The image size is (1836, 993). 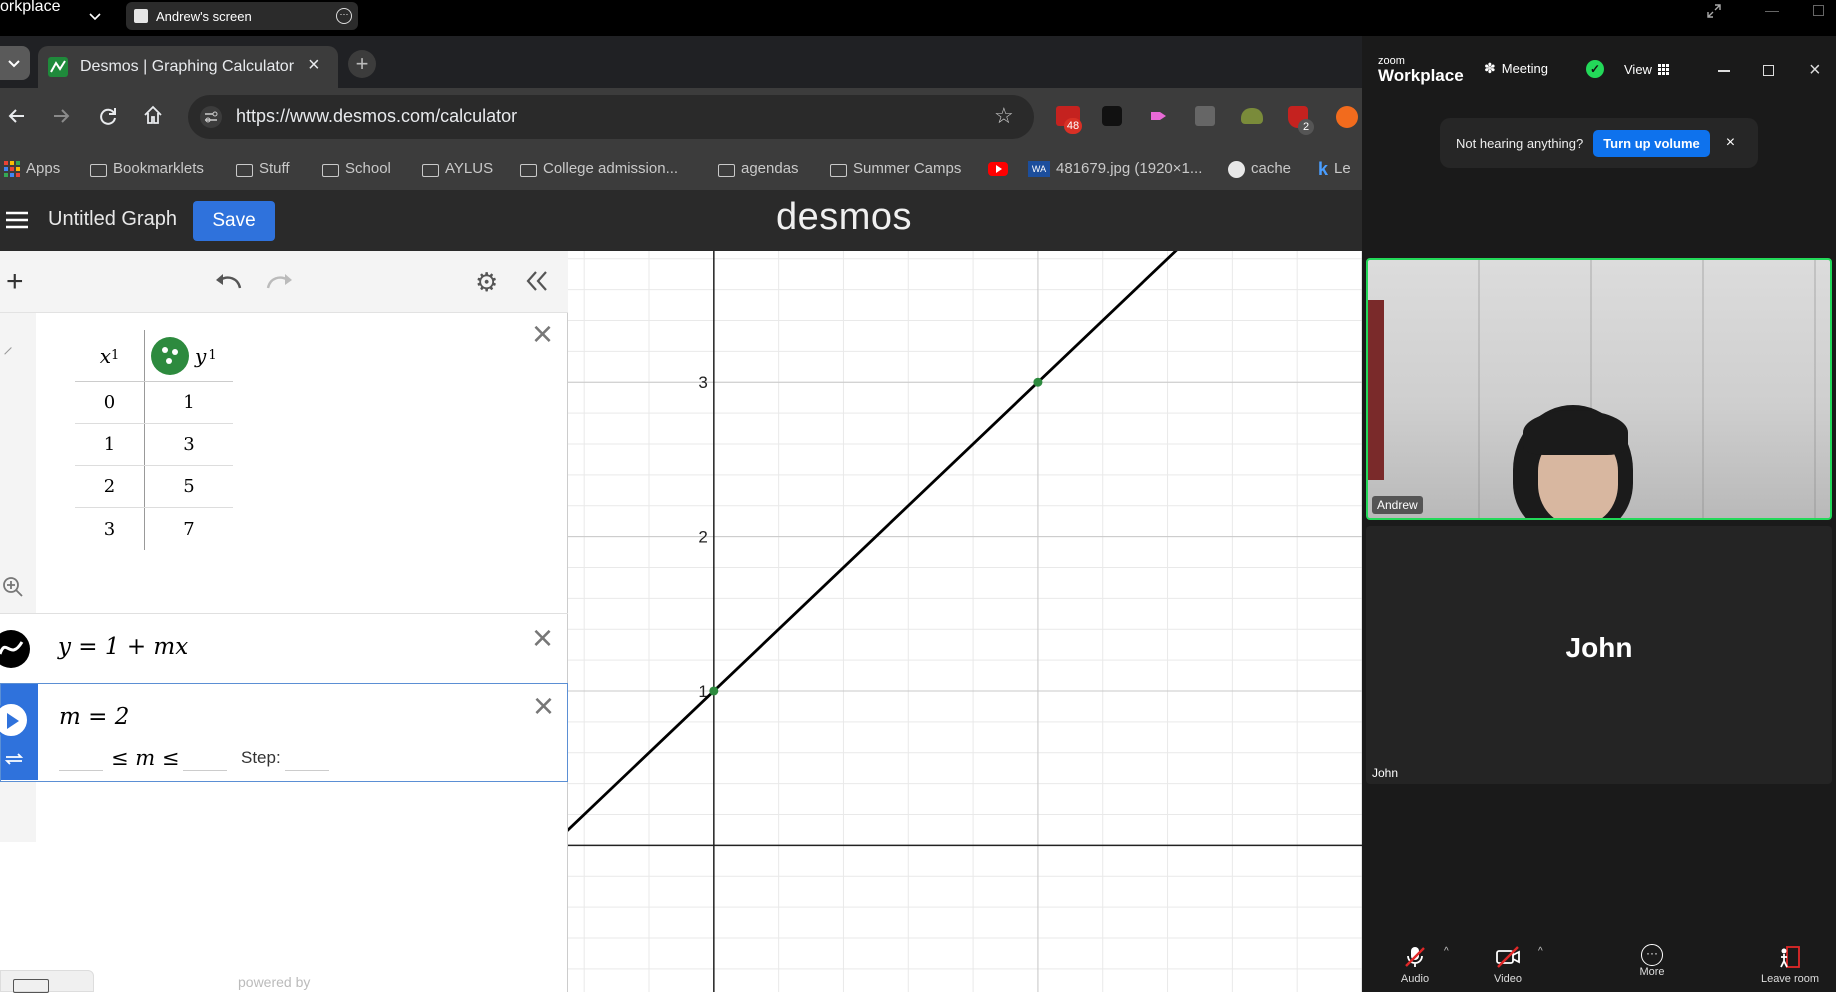 I want to click on expression-text: y = 1 + mx, so click(x=123, y=647).